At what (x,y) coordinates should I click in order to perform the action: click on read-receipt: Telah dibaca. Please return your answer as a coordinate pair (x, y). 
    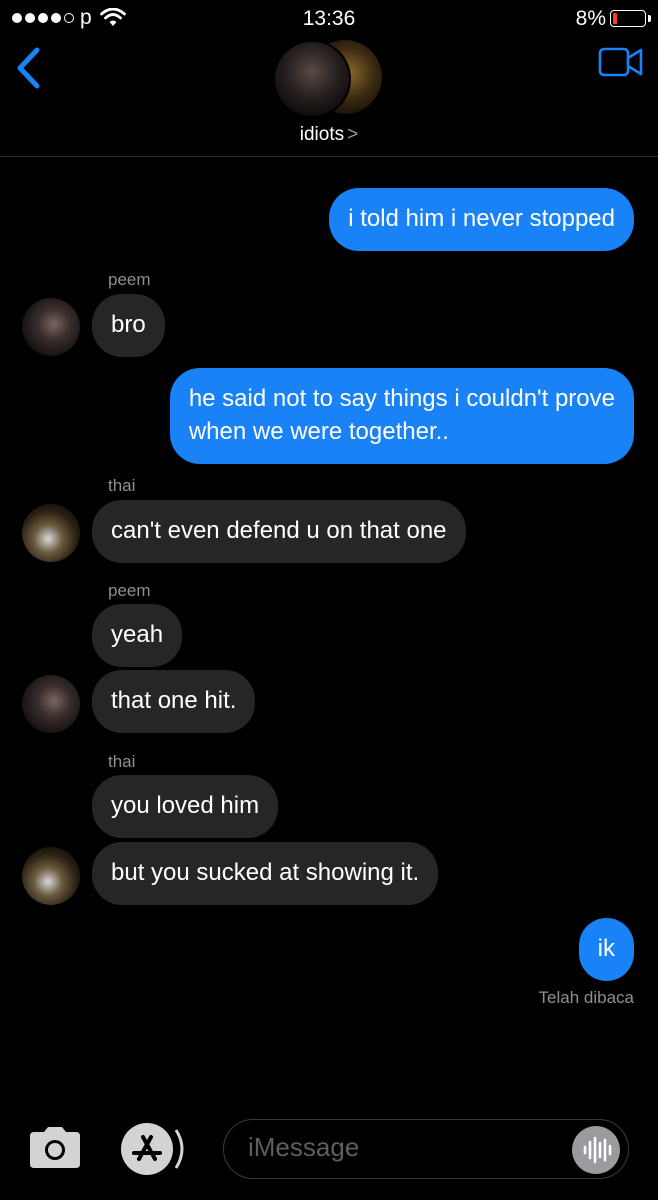
    Looking at the image, I should click on (586, 997).